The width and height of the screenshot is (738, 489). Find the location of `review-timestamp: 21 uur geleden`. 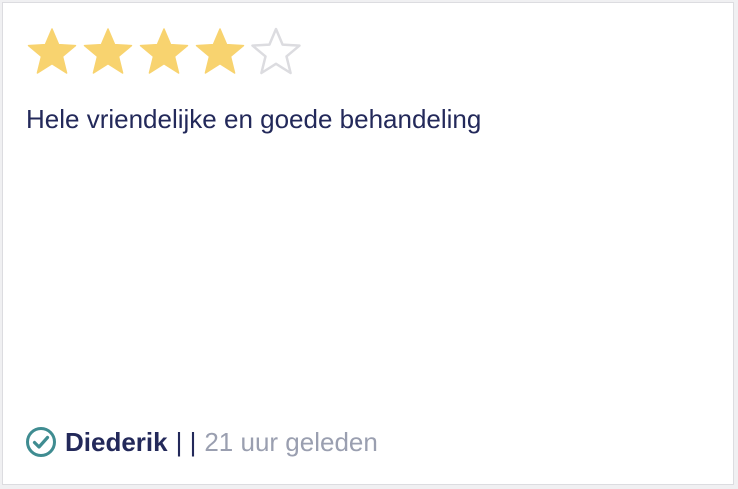

review-timestamp: 21 uur geleden is located at coordinates (291, 441).